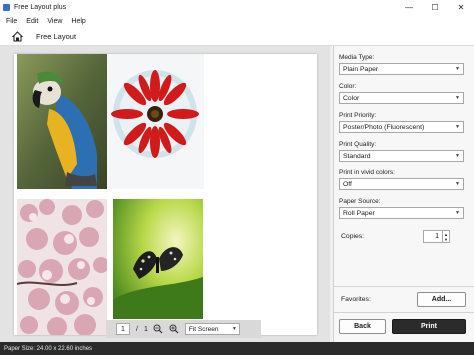 This screenshot has height=355, width=474. I want to click on print-quality-select: Standard ▼, so click(401, 156).